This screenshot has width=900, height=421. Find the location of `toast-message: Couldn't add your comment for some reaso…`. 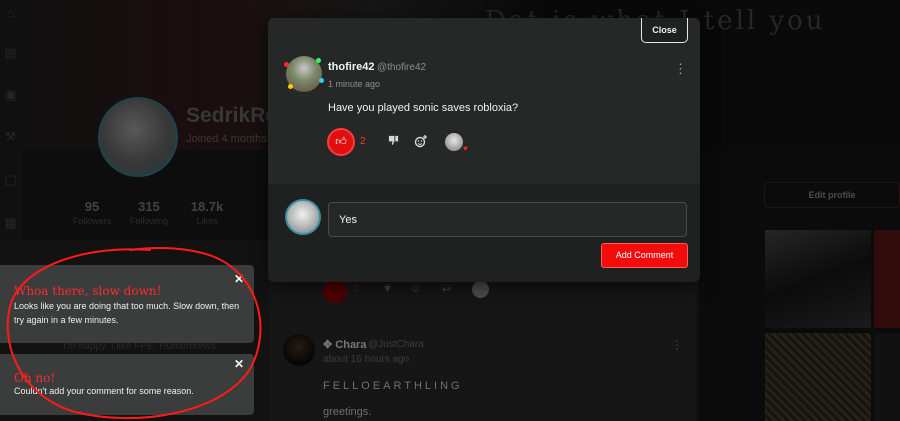

toast-message: Couldn't add your comment for some reaso… is located at coordinates (104, 391).